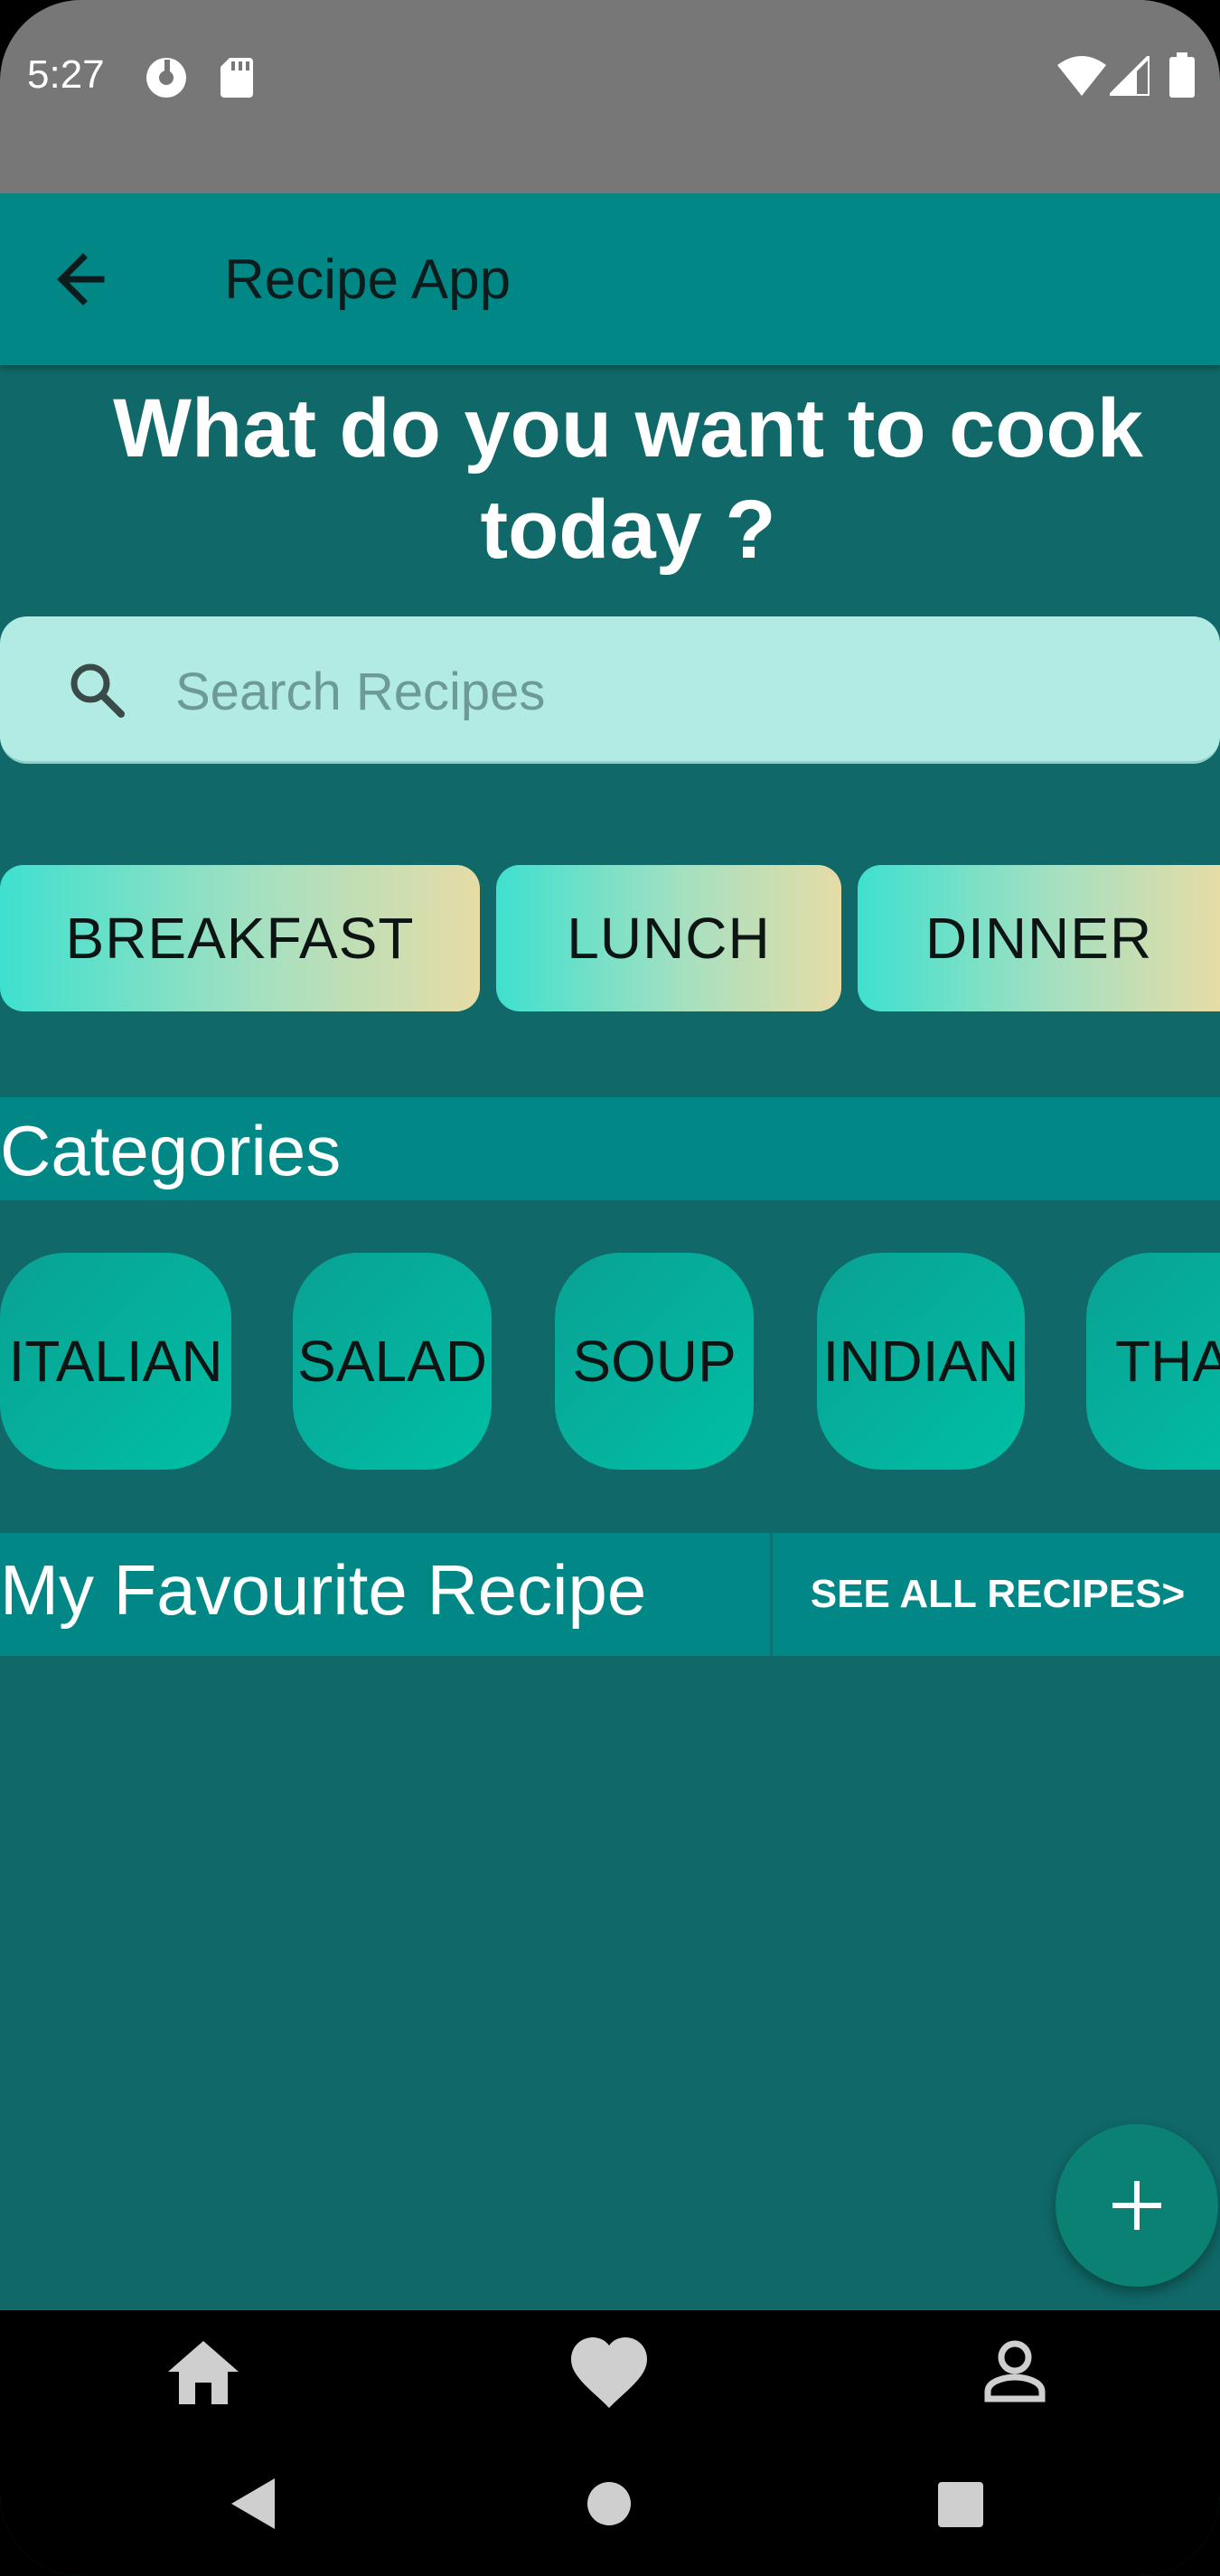 Image resolution: width=1220 pixels, height=2576 pixels. What do you see at coordinates (171, 1150) in the screenshot?
I see `categories-title: Categories` at bounding box center [171, 1150].